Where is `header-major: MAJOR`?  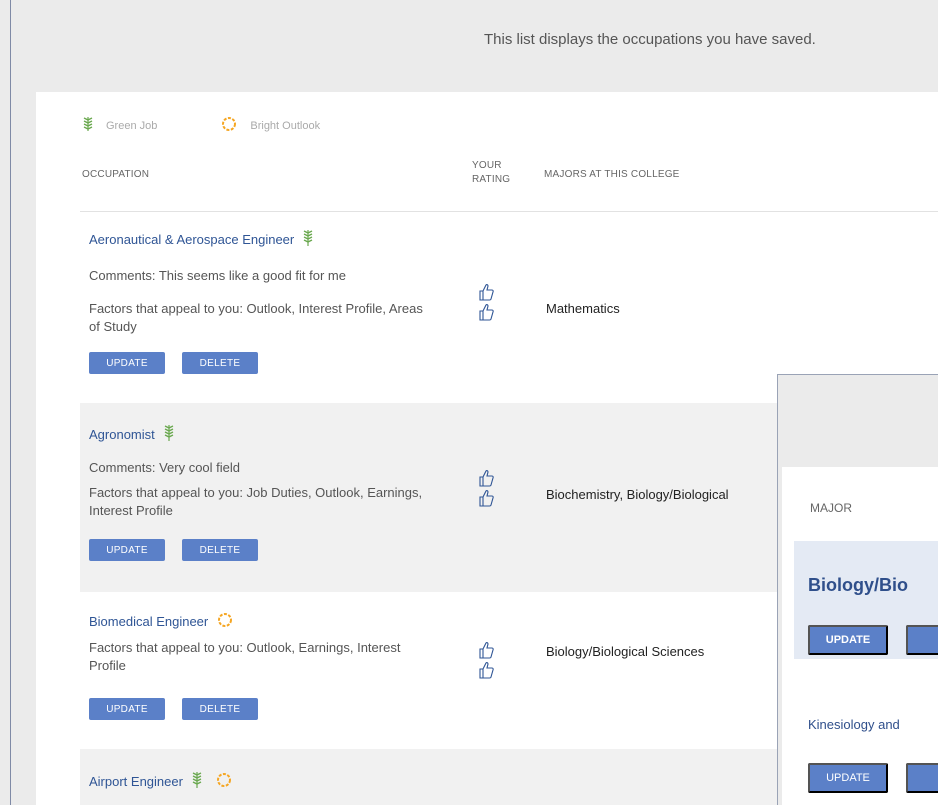
header-major: MAJOR is located at coordinates (831, 508).